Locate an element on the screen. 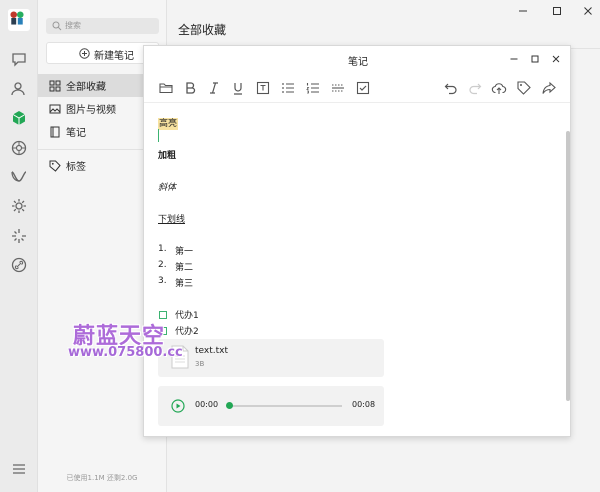 The image size is (600, 492). audio-attachment: 00:00 00:08 is located at coordinates (271, 406).